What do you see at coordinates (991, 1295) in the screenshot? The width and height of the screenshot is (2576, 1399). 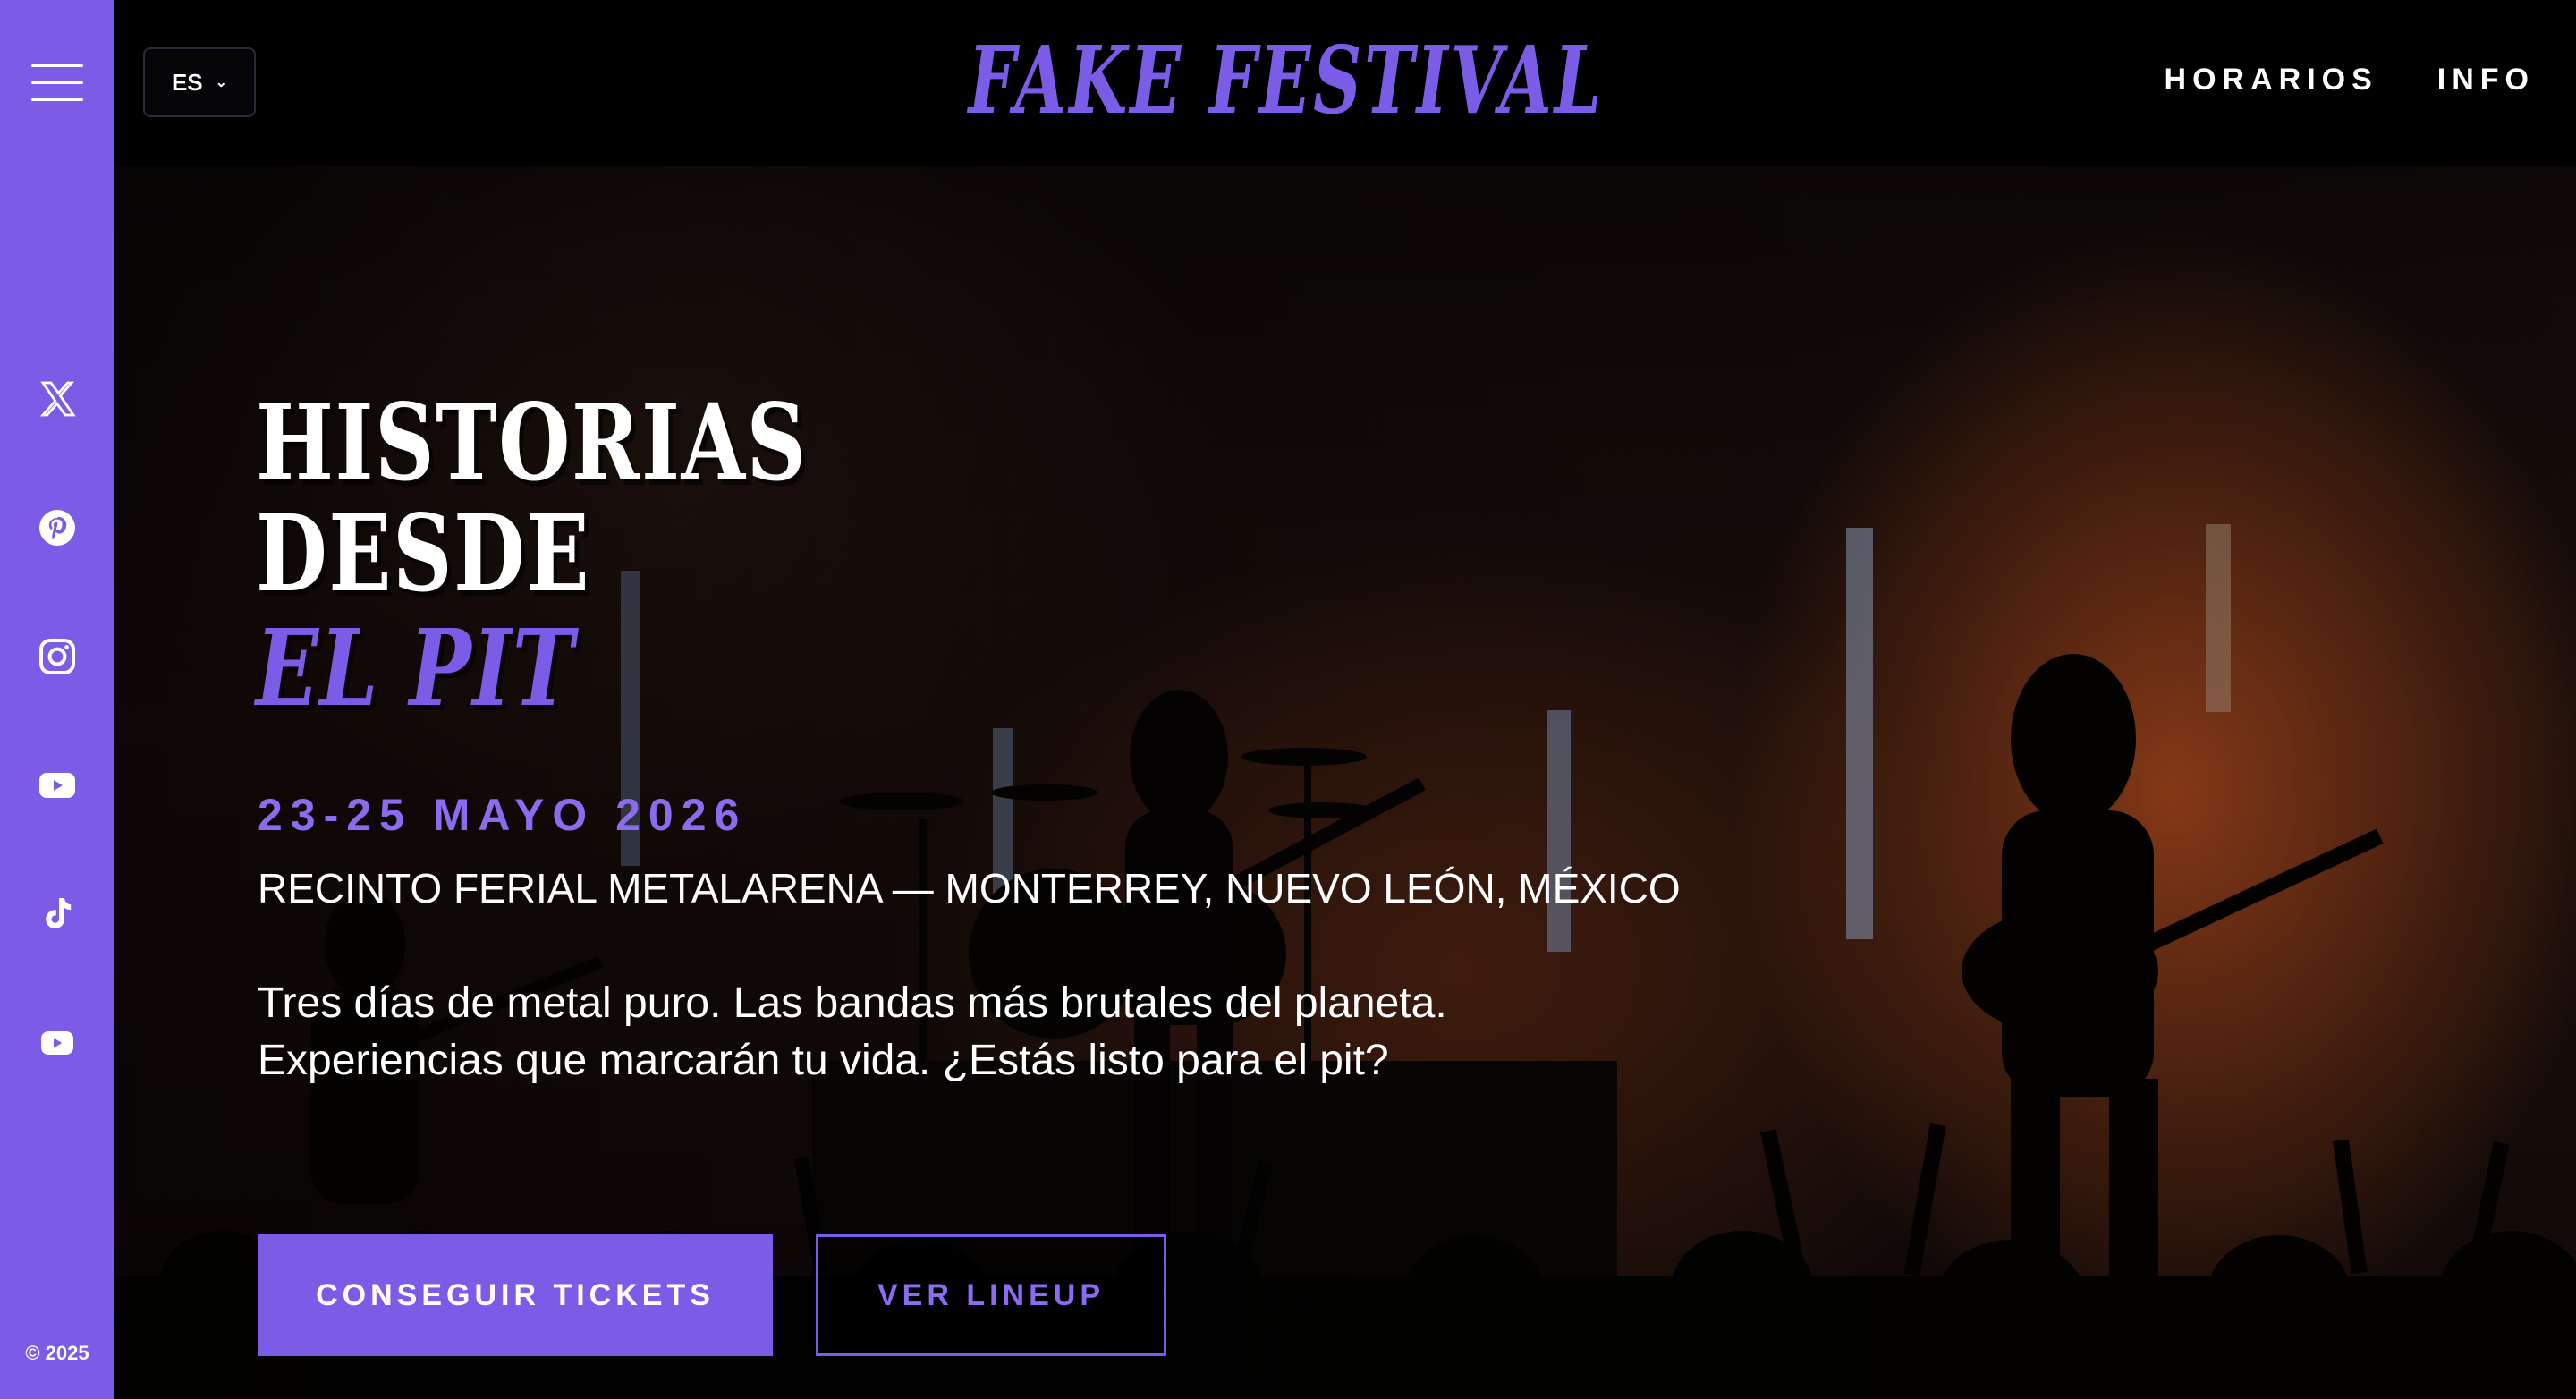 I see `view-lineup-button: VER LINEUP` at bounding box center [991, 1295].